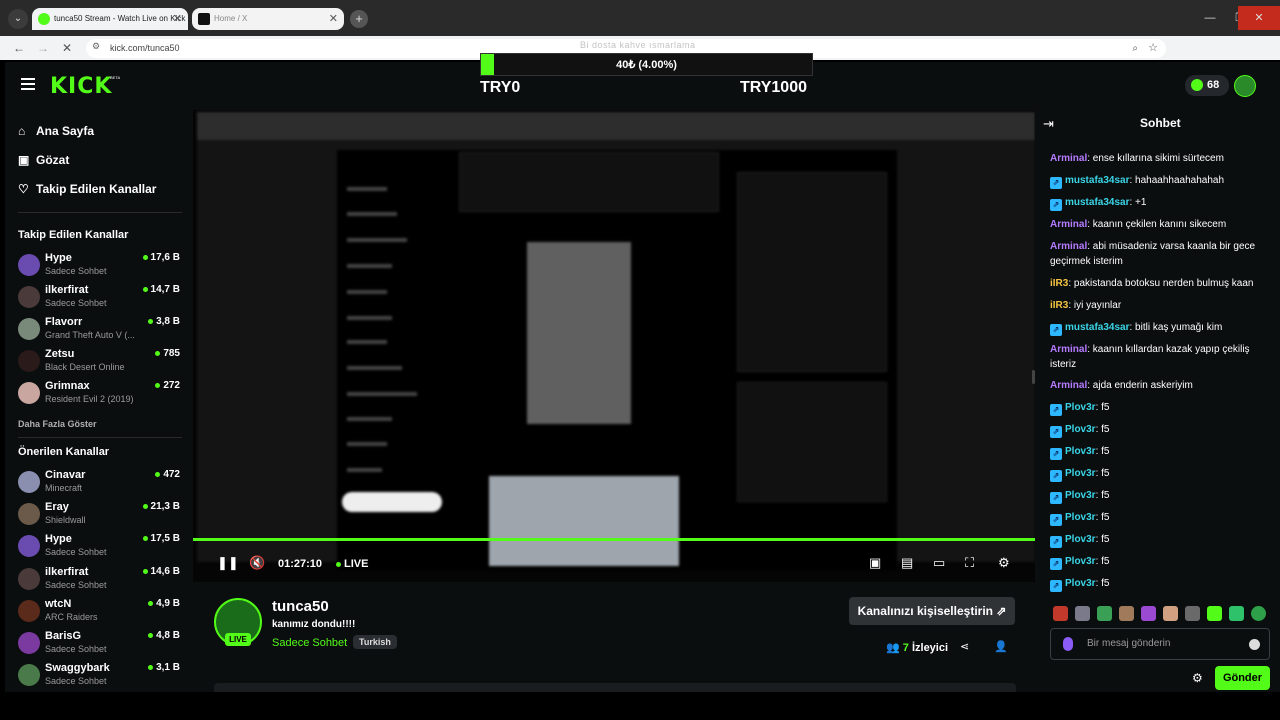  I want to click on recommended-channel: Cinavar Minecraft 472, so click(100, 482).